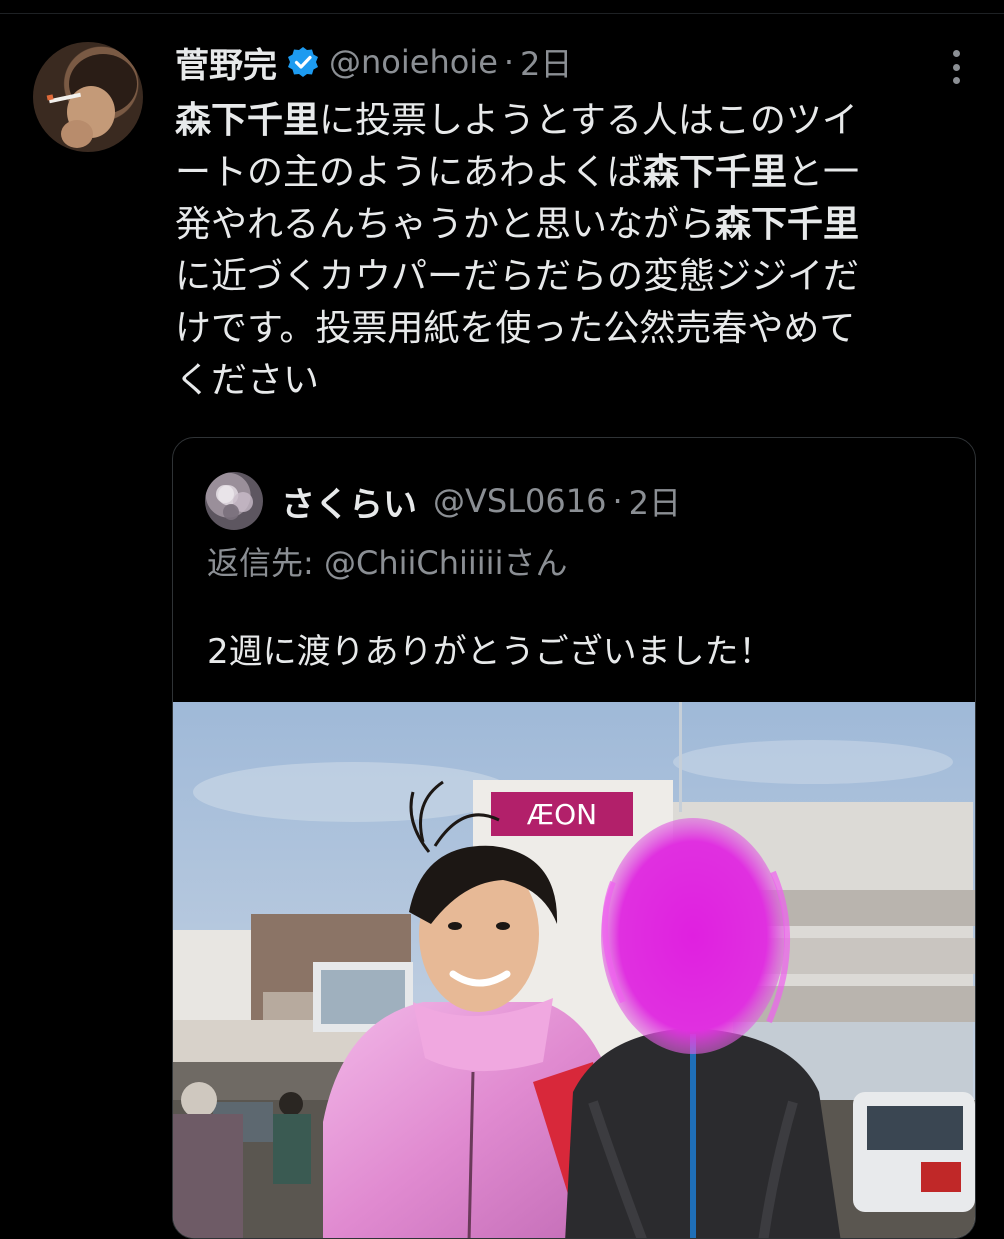 The width and height of the screenshot is (1004, 1239). I want to click on quoted-text: 2週に渡りありがとうございました！, so click(490, 652).